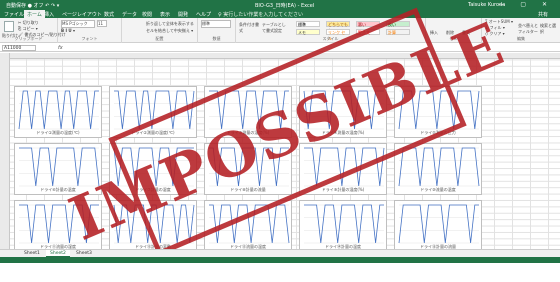 The width and height of the screenshot is (560, 282). What do you see at coordinates (260, 14) in the screenshot?
I see `tell-me-search: ♀ 実行したい作業を入力してください` at bounding box center [260, 14].